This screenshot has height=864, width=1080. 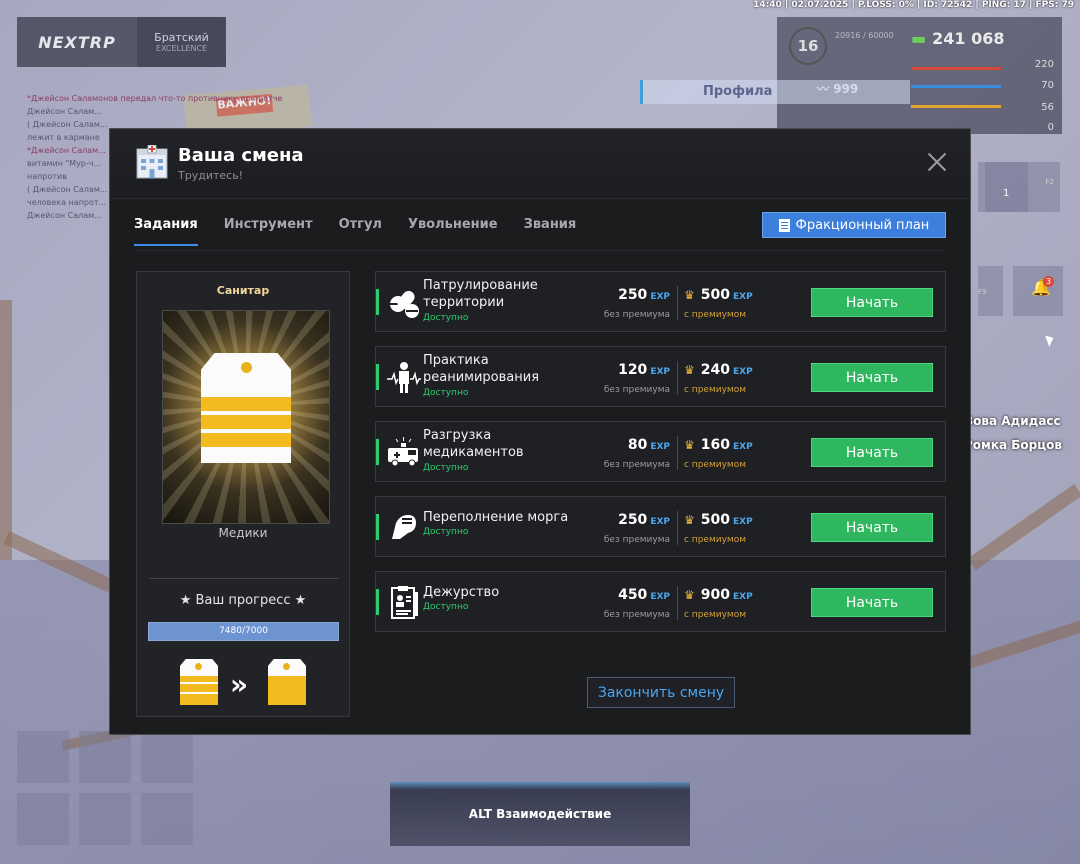 What do you see at coordinates (464, 302) in the screenshot?
I see `task-name-line: территории` at bounding box center [464, 302].